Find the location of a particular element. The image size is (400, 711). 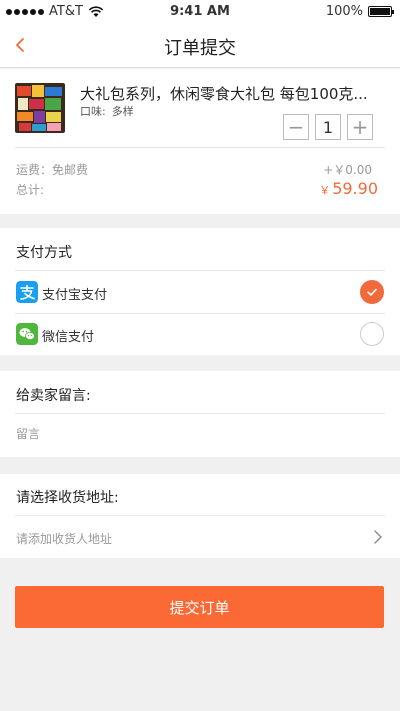

check-icon is located at coordinates (372, 292).